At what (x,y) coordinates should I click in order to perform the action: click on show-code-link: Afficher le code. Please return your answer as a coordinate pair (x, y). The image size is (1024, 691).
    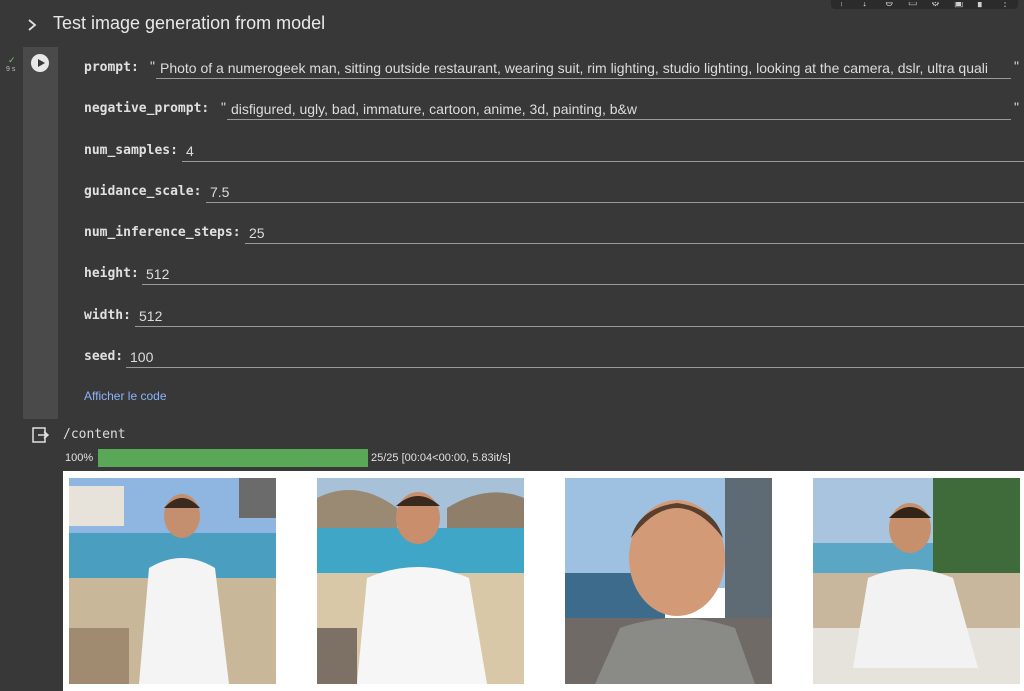
    Looking at the image, I should click on (125, 396).